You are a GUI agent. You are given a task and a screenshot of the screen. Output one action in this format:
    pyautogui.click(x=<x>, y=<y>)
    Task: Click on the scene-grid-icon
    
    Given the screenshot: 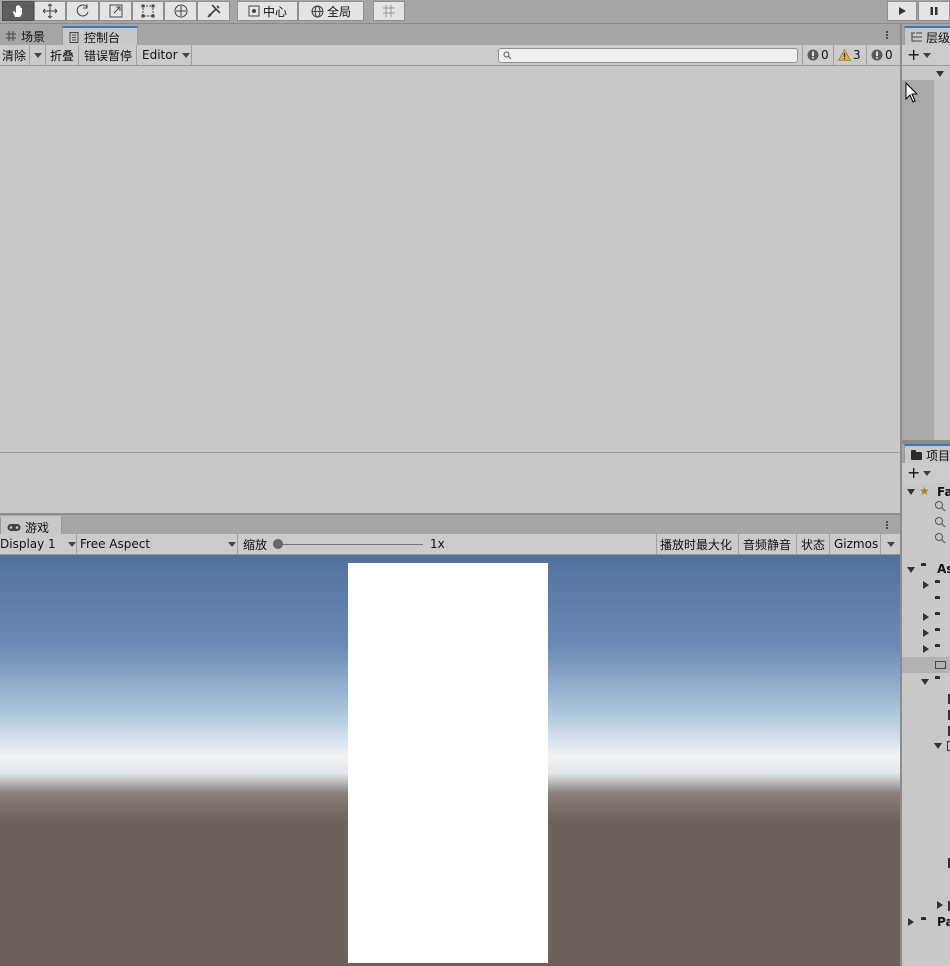 What is the action you would take?
    pyautogui.click(x=11, y=36)
    